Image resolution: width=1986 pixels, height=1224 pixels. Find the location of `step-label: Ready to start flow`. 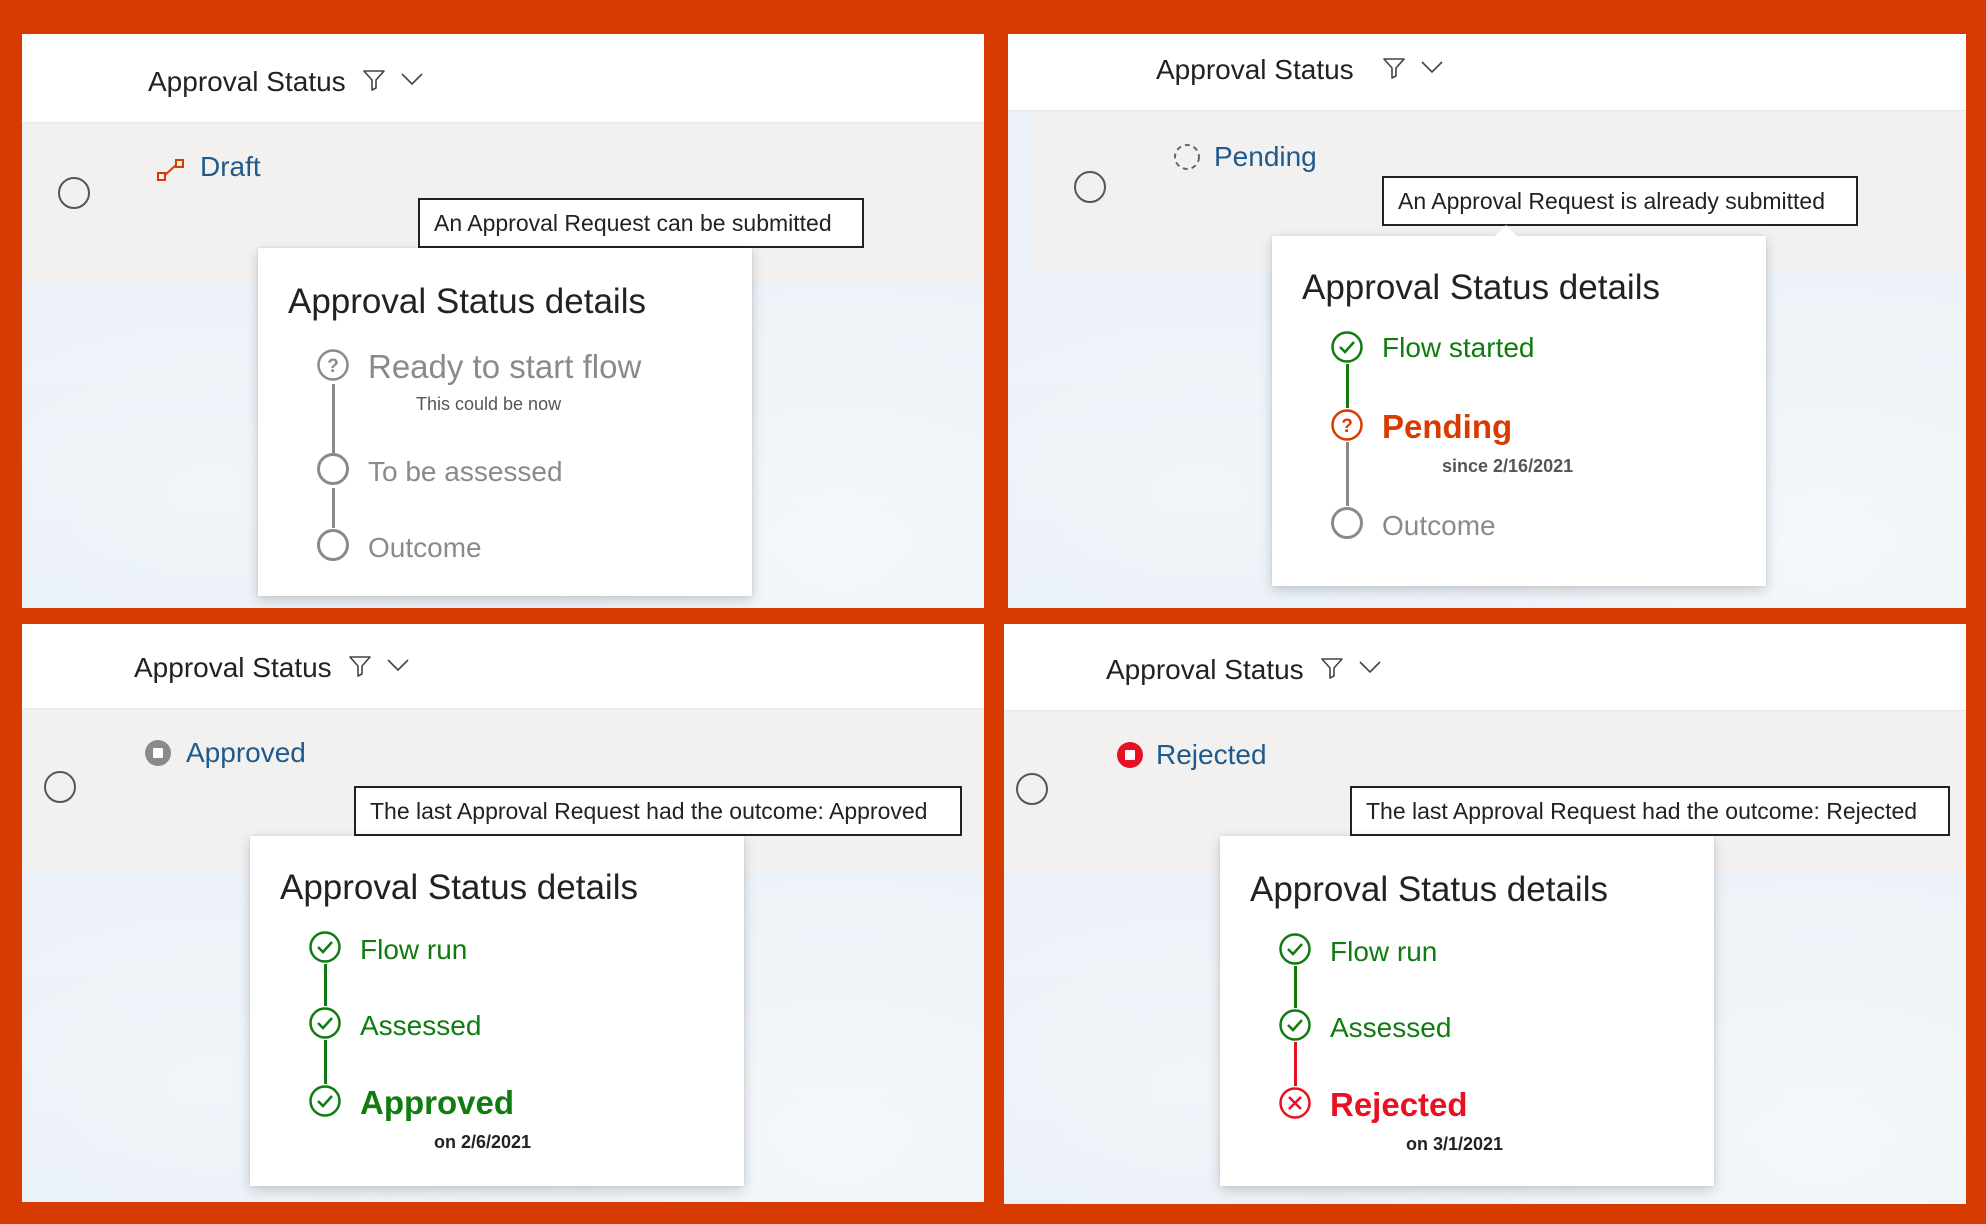

step-label: Ready to start flow is located at coordinates (505, 366).